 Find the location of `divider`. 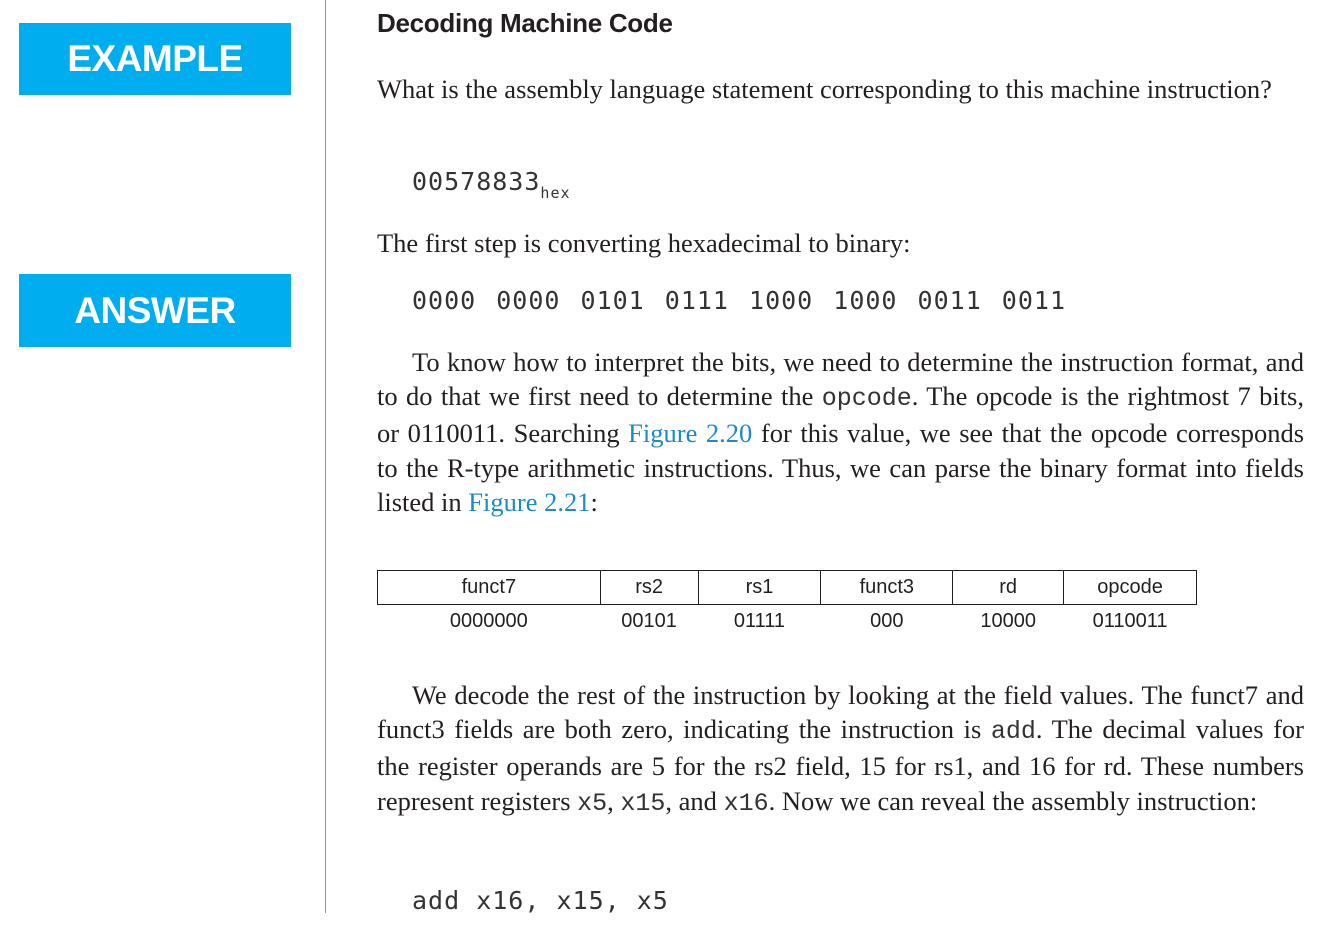

divider is located at coordinates (325, 456).